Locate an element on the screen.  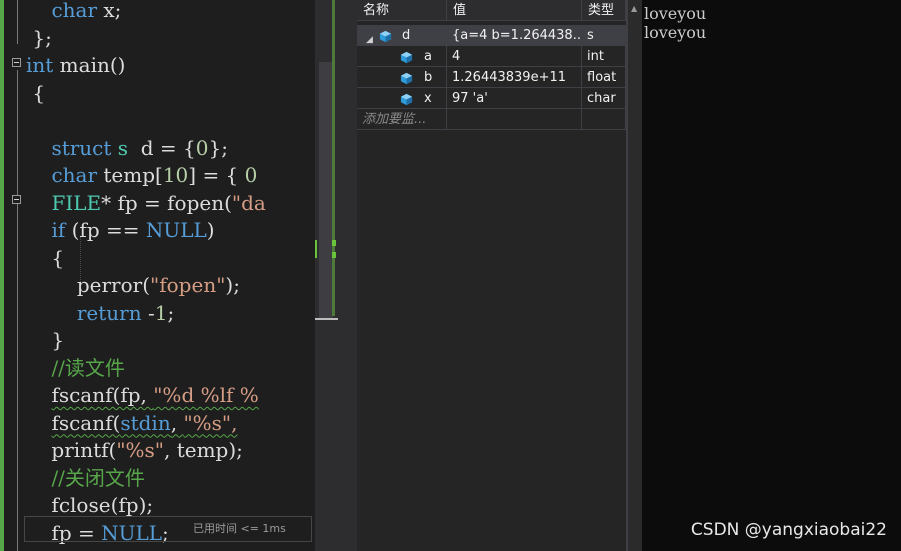
scroll-up-arrow-icon: ▲ is located at coordinates (634, 8).